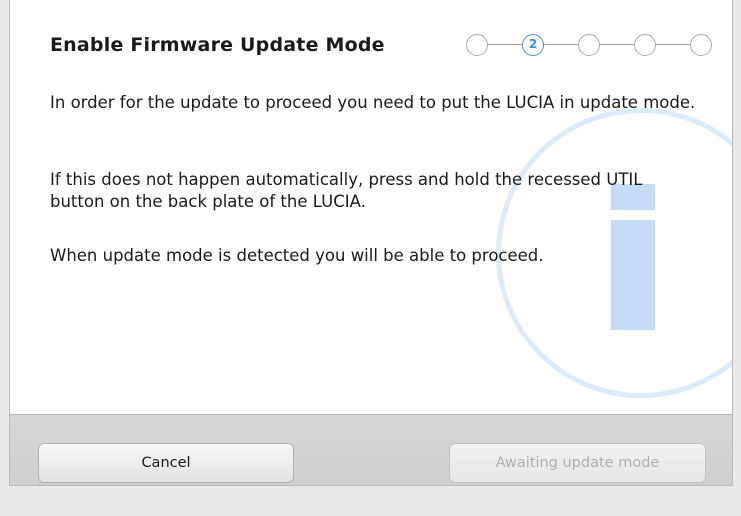 This screenshot has height=516, width=741. Describe the element at coordinates (217, 45) in the screenshot. I see `dialog-title: Enable Firmware Update Mode` at that location.